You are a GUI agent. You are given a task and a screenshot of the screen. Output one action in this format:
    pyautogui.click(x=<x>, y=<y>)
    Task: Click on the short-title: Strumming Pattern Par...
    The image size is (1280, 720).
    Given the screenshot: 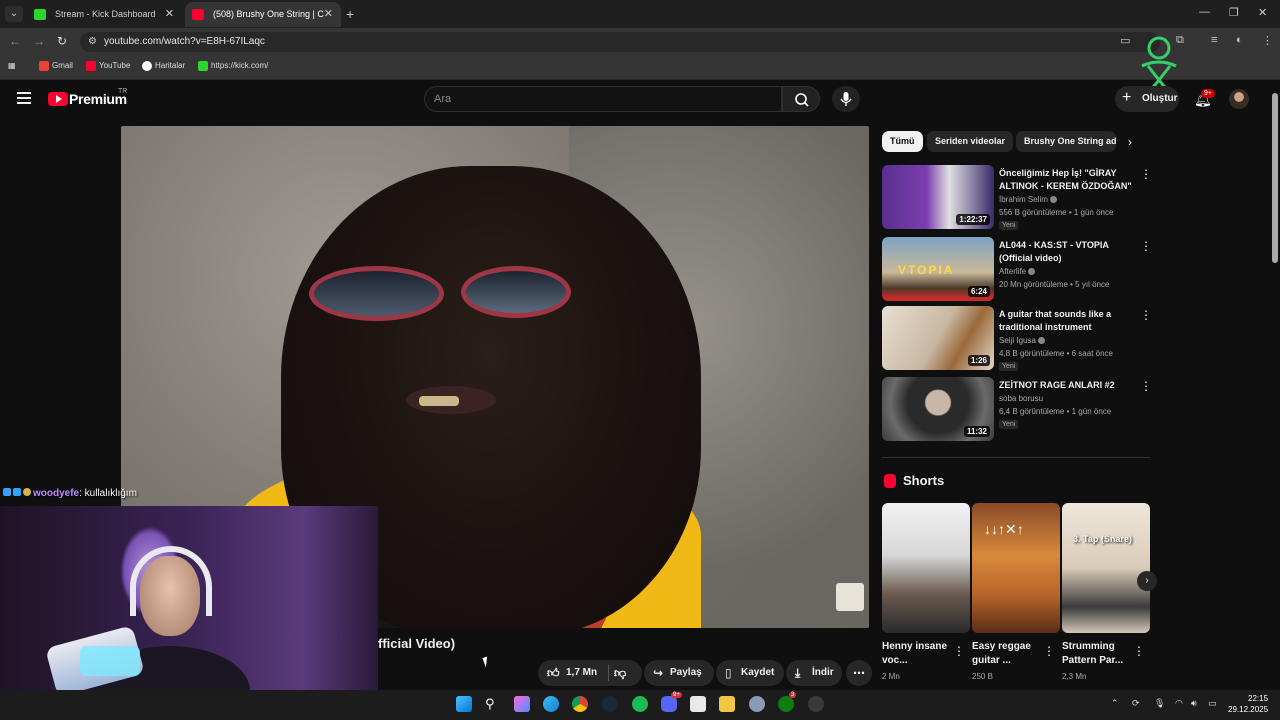 What is the action you would take?
    pyautogui.click(x=1100, y=654)
    